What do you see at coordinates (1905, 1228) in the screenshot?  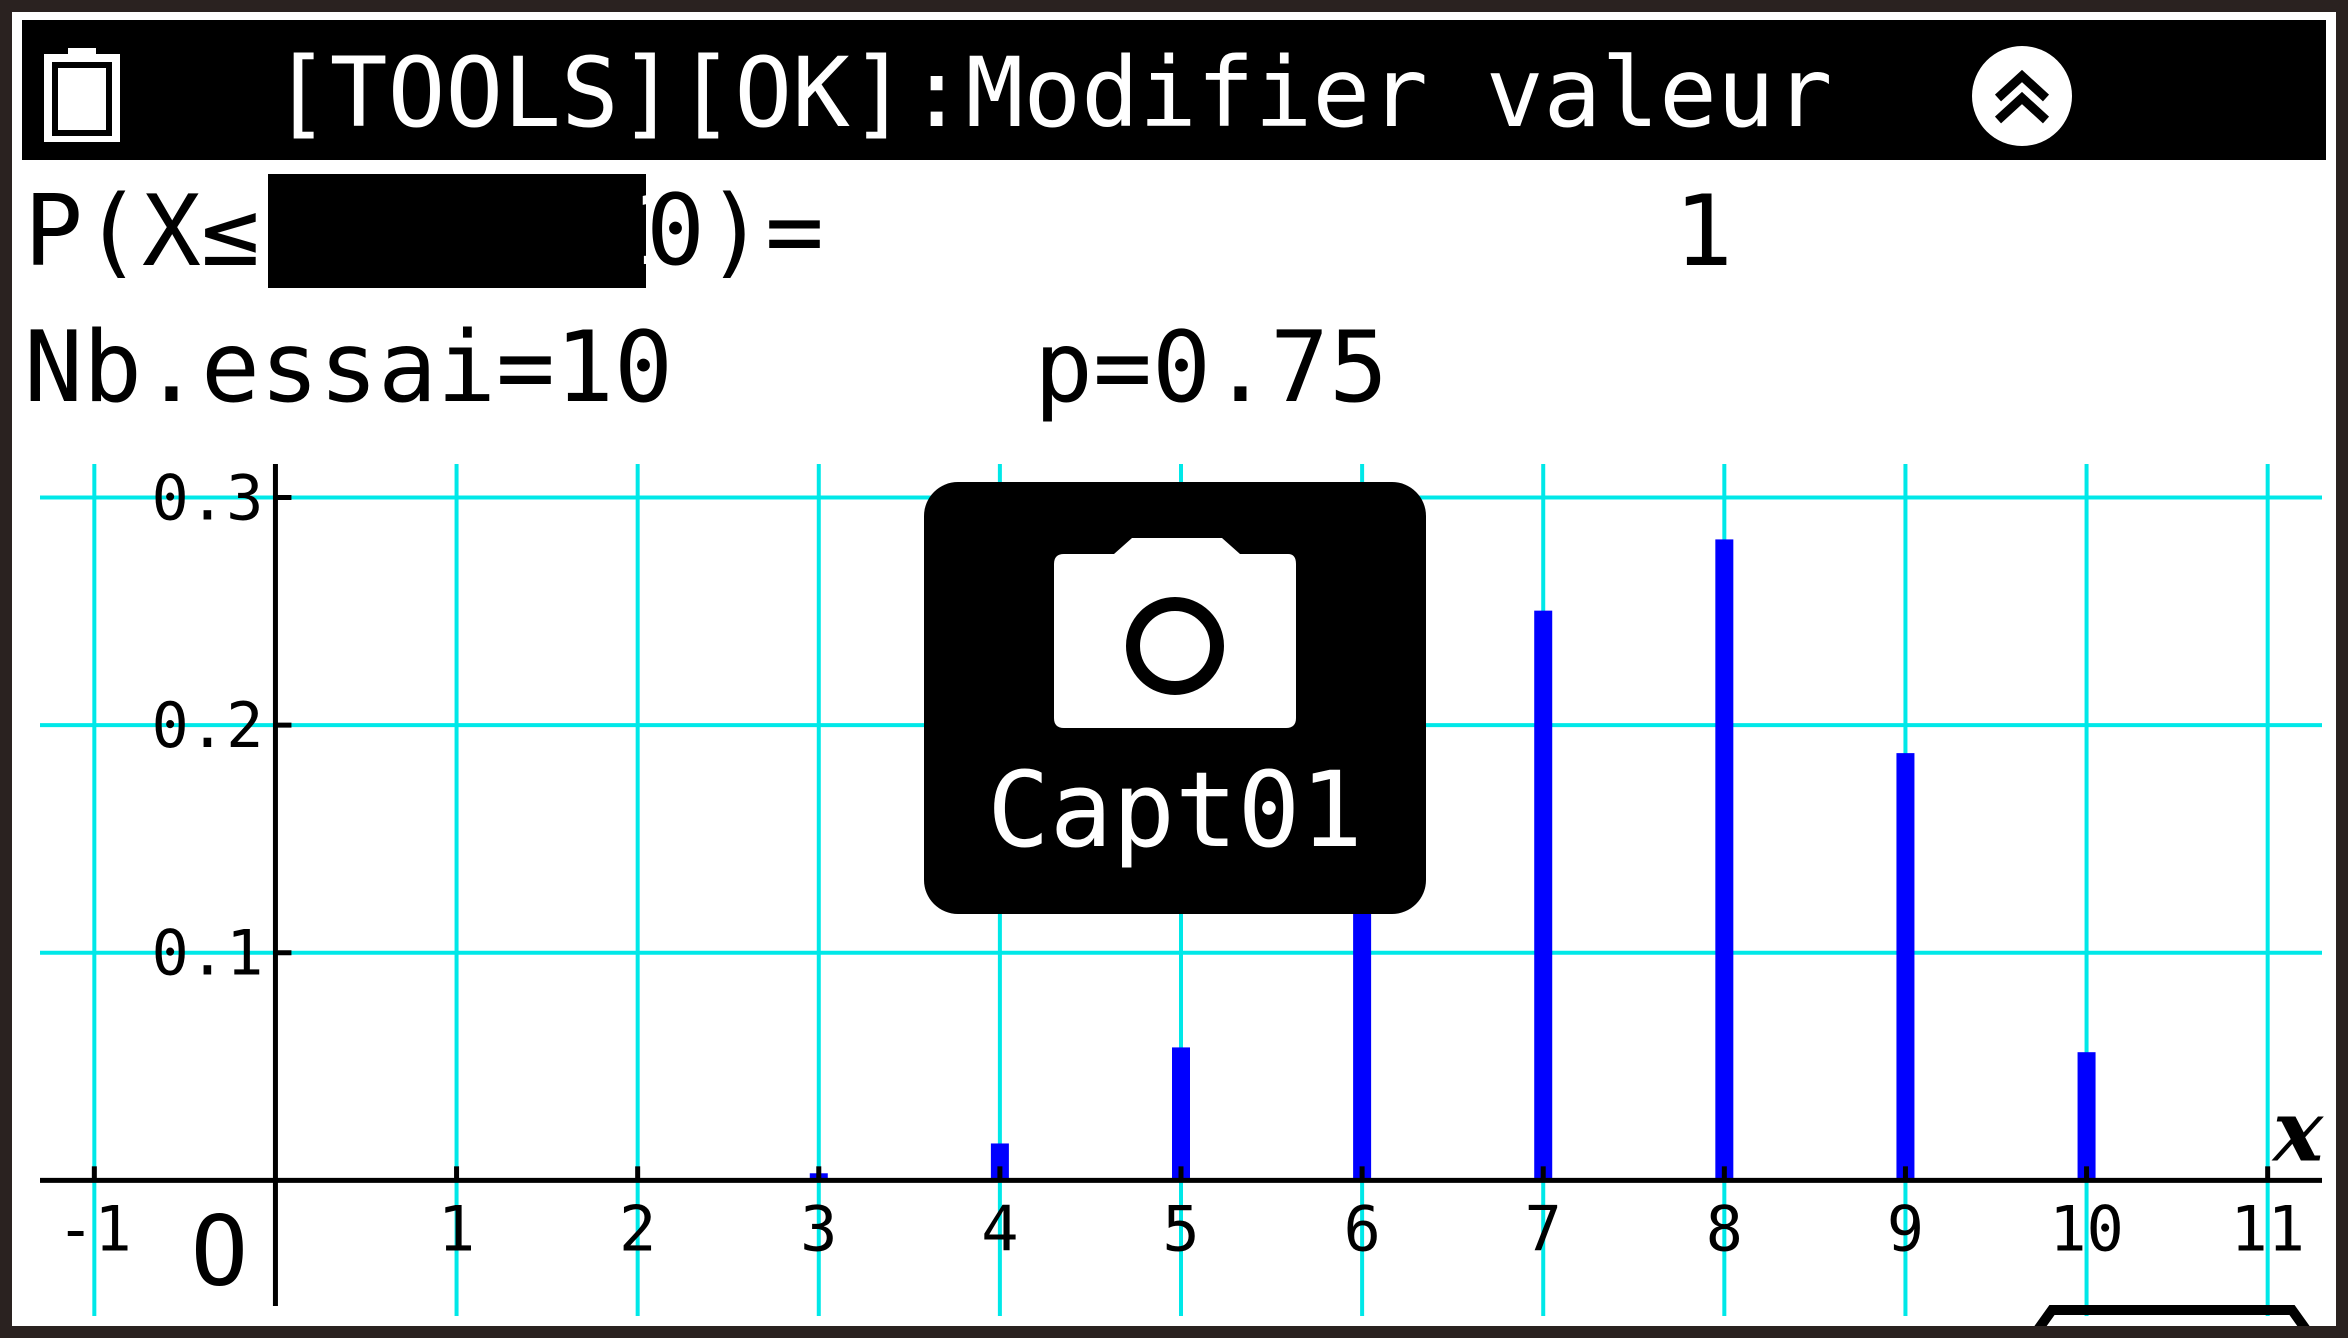 I see `x-tick-label: 9` at bounding box center [1905, 1228].